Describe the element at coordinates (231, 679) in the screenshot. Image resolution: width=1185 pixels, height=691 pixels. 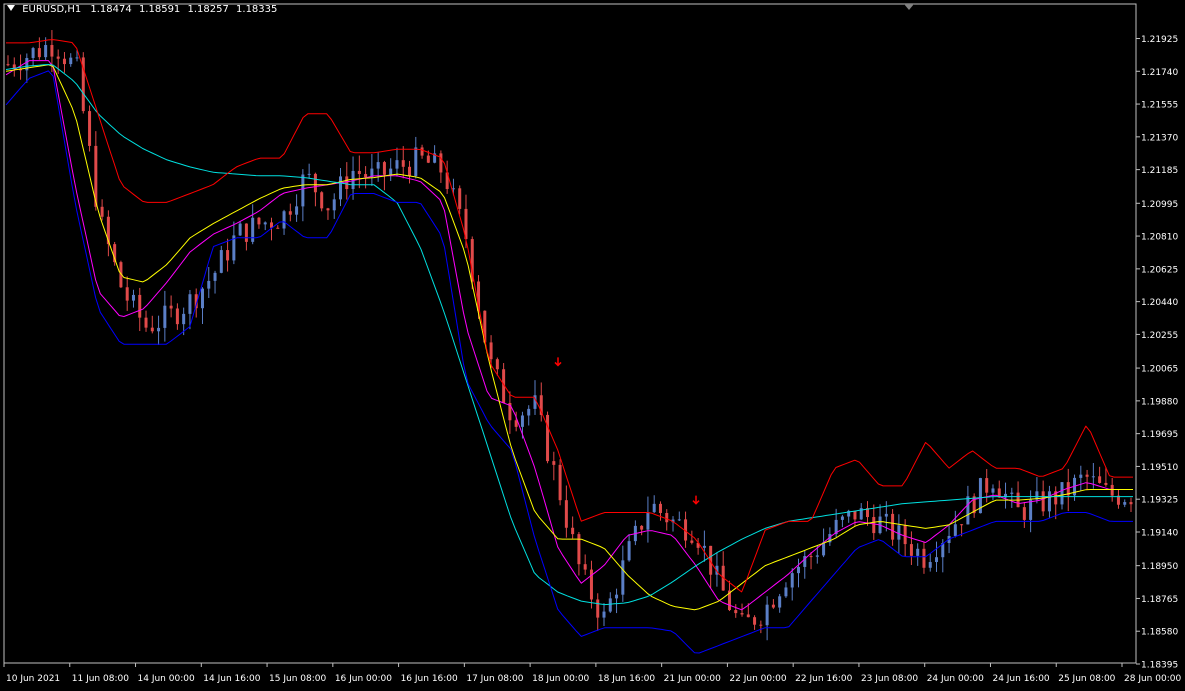
I see `x-tick-label: 14 Jun 16:00` at that location.